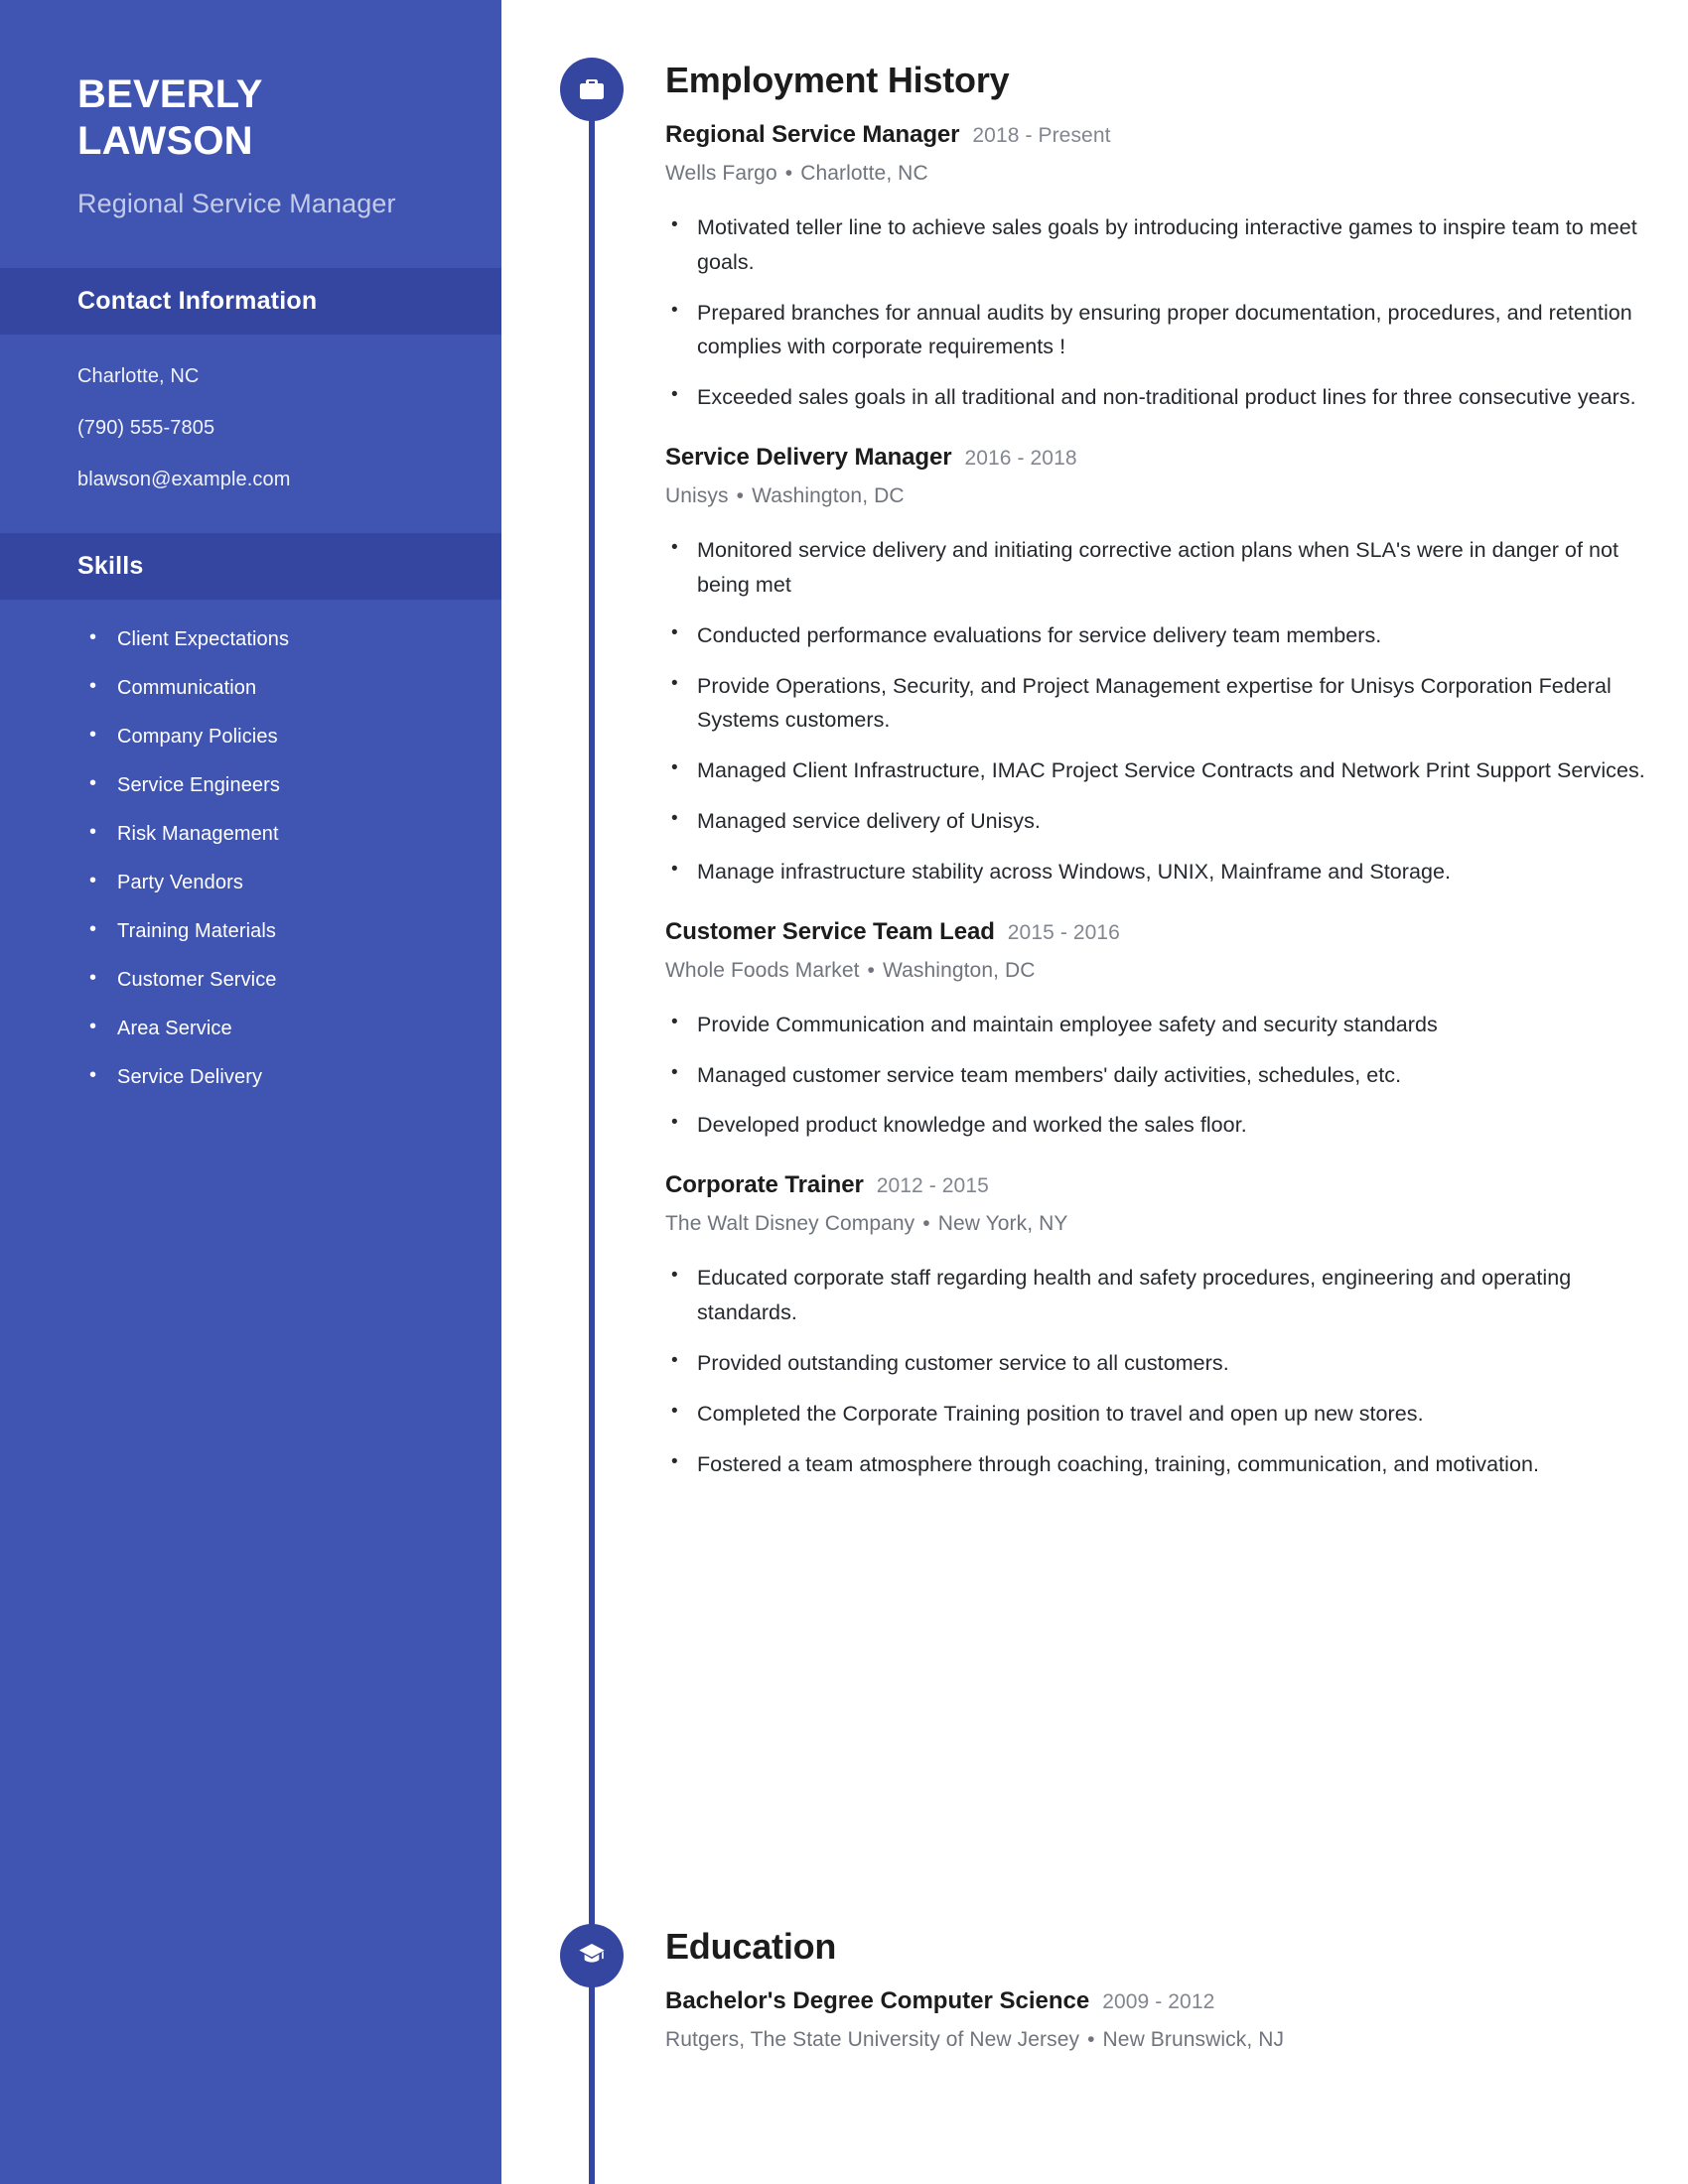  I want to click on entry-dates: 2016 - 2018, so click(1021, 459).